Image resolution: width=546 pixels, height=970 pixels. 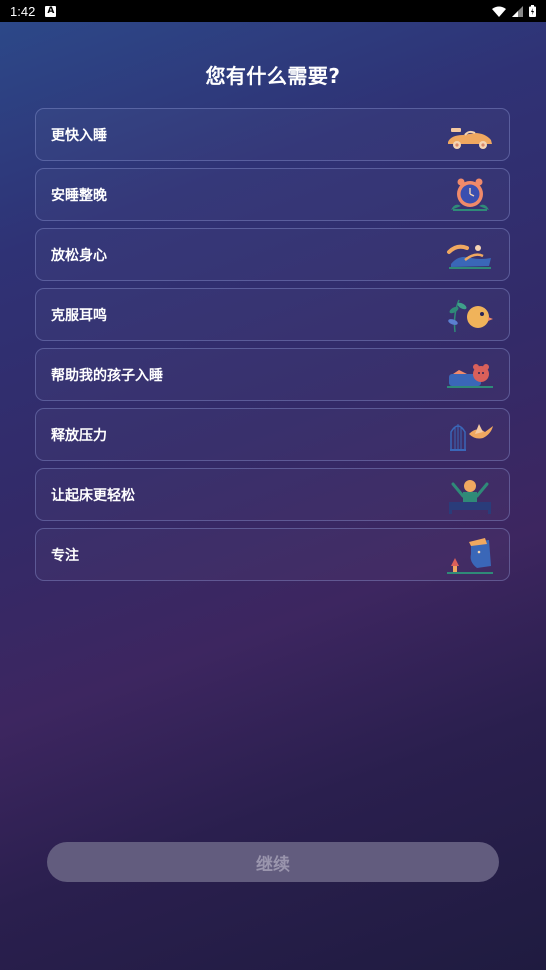 What do you see at coordinates (273, 11) in the screenshot?
I see `status-bar: 1:42 A` at bounding box center [273, 11].